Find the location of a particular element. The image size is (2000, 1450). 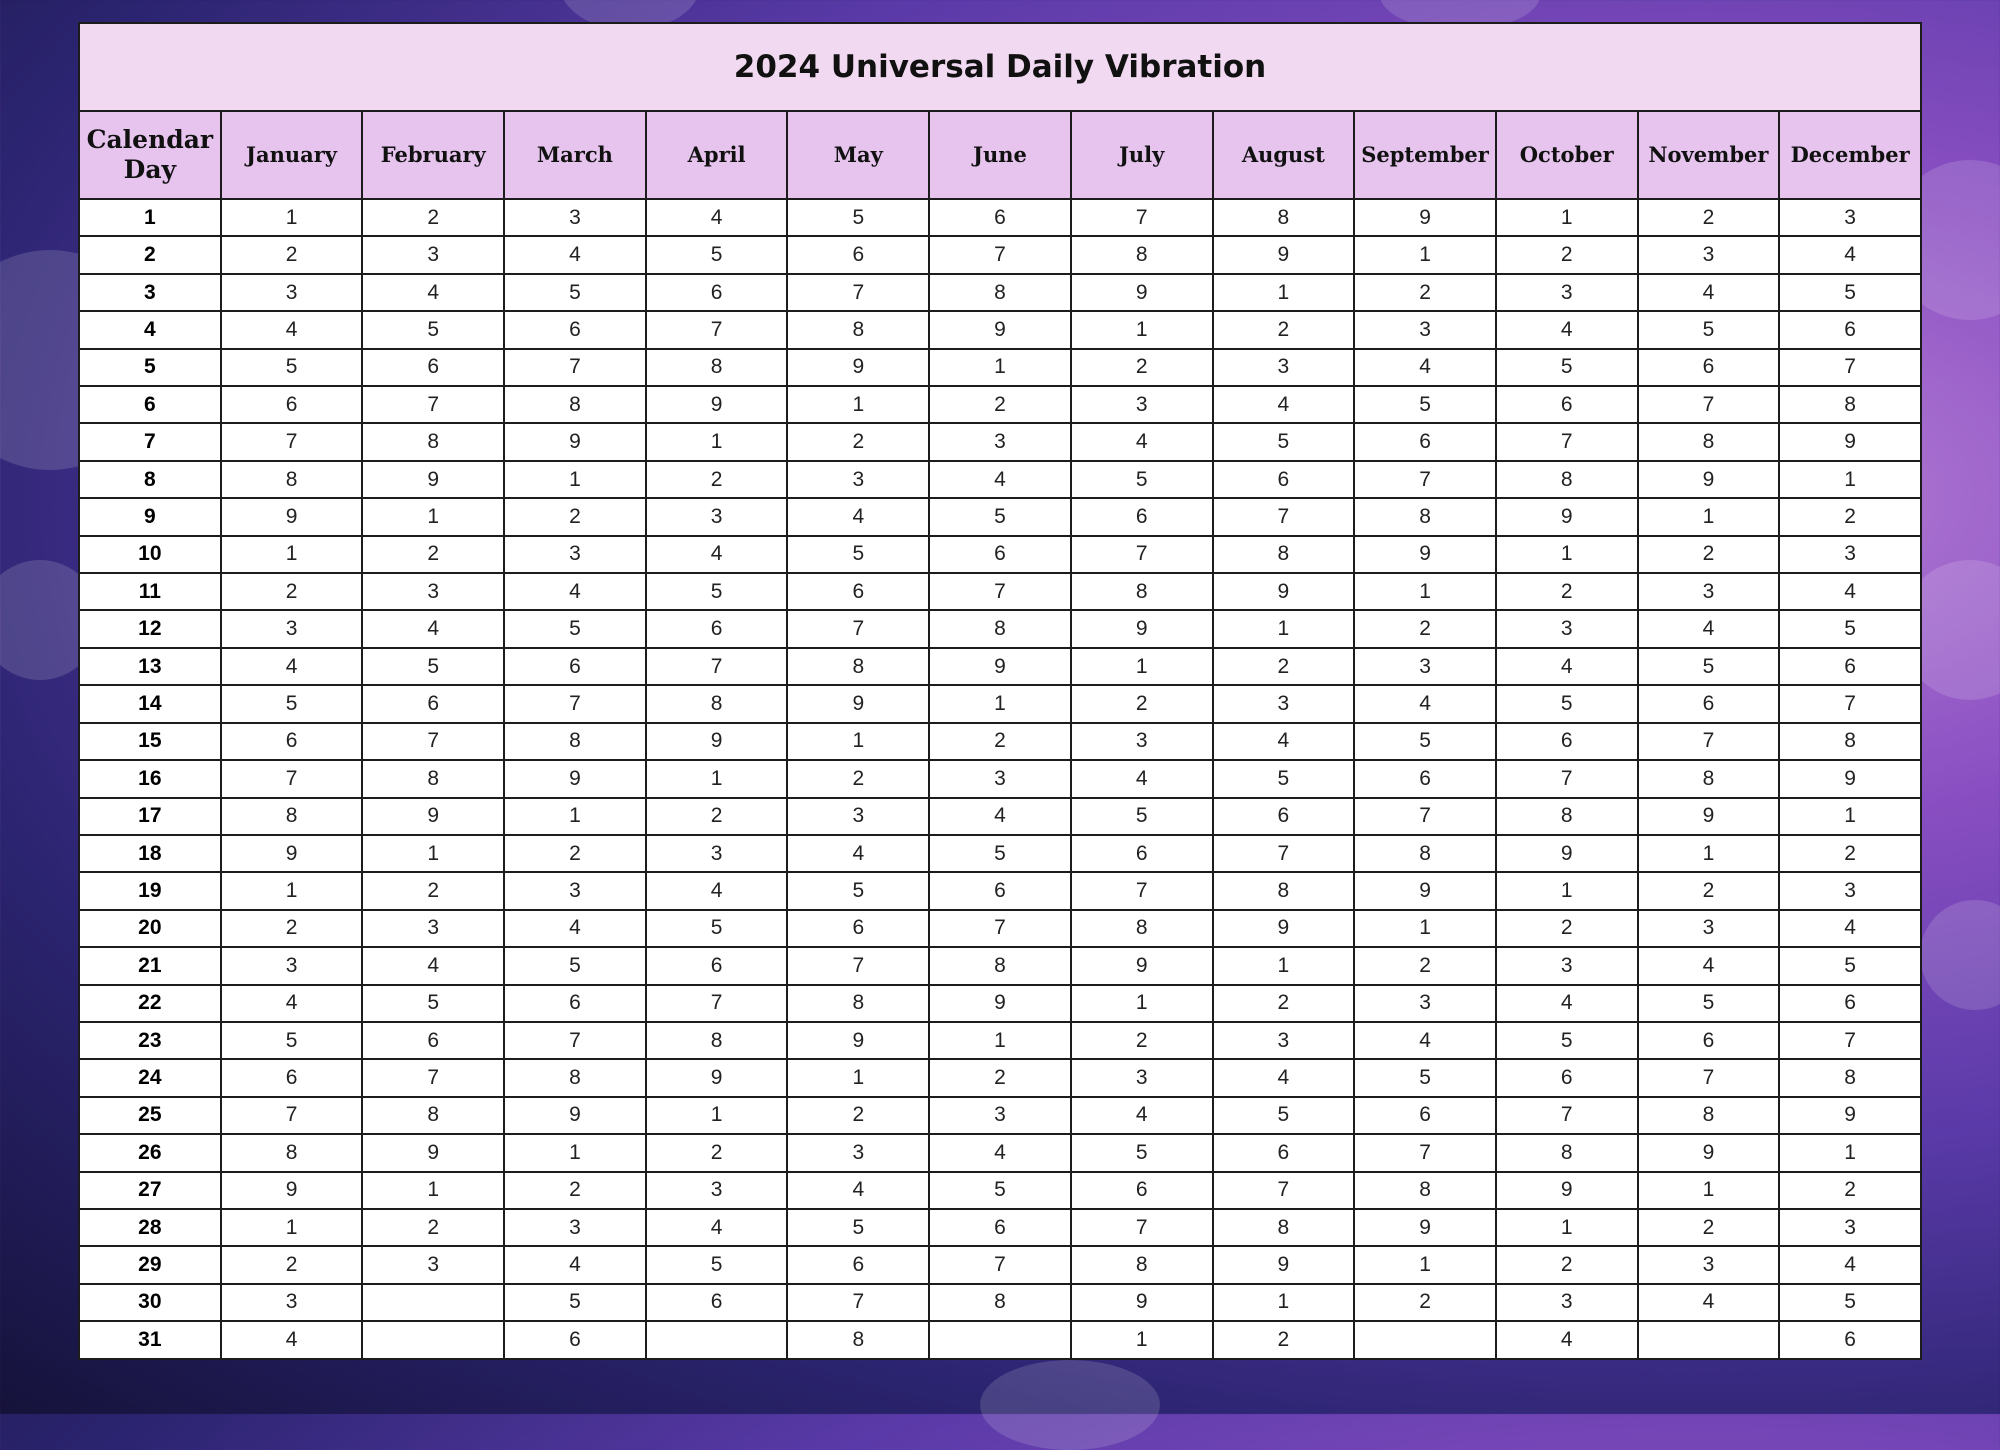

calendar-day-cell: 28 is located at coordinates (150, 1227).